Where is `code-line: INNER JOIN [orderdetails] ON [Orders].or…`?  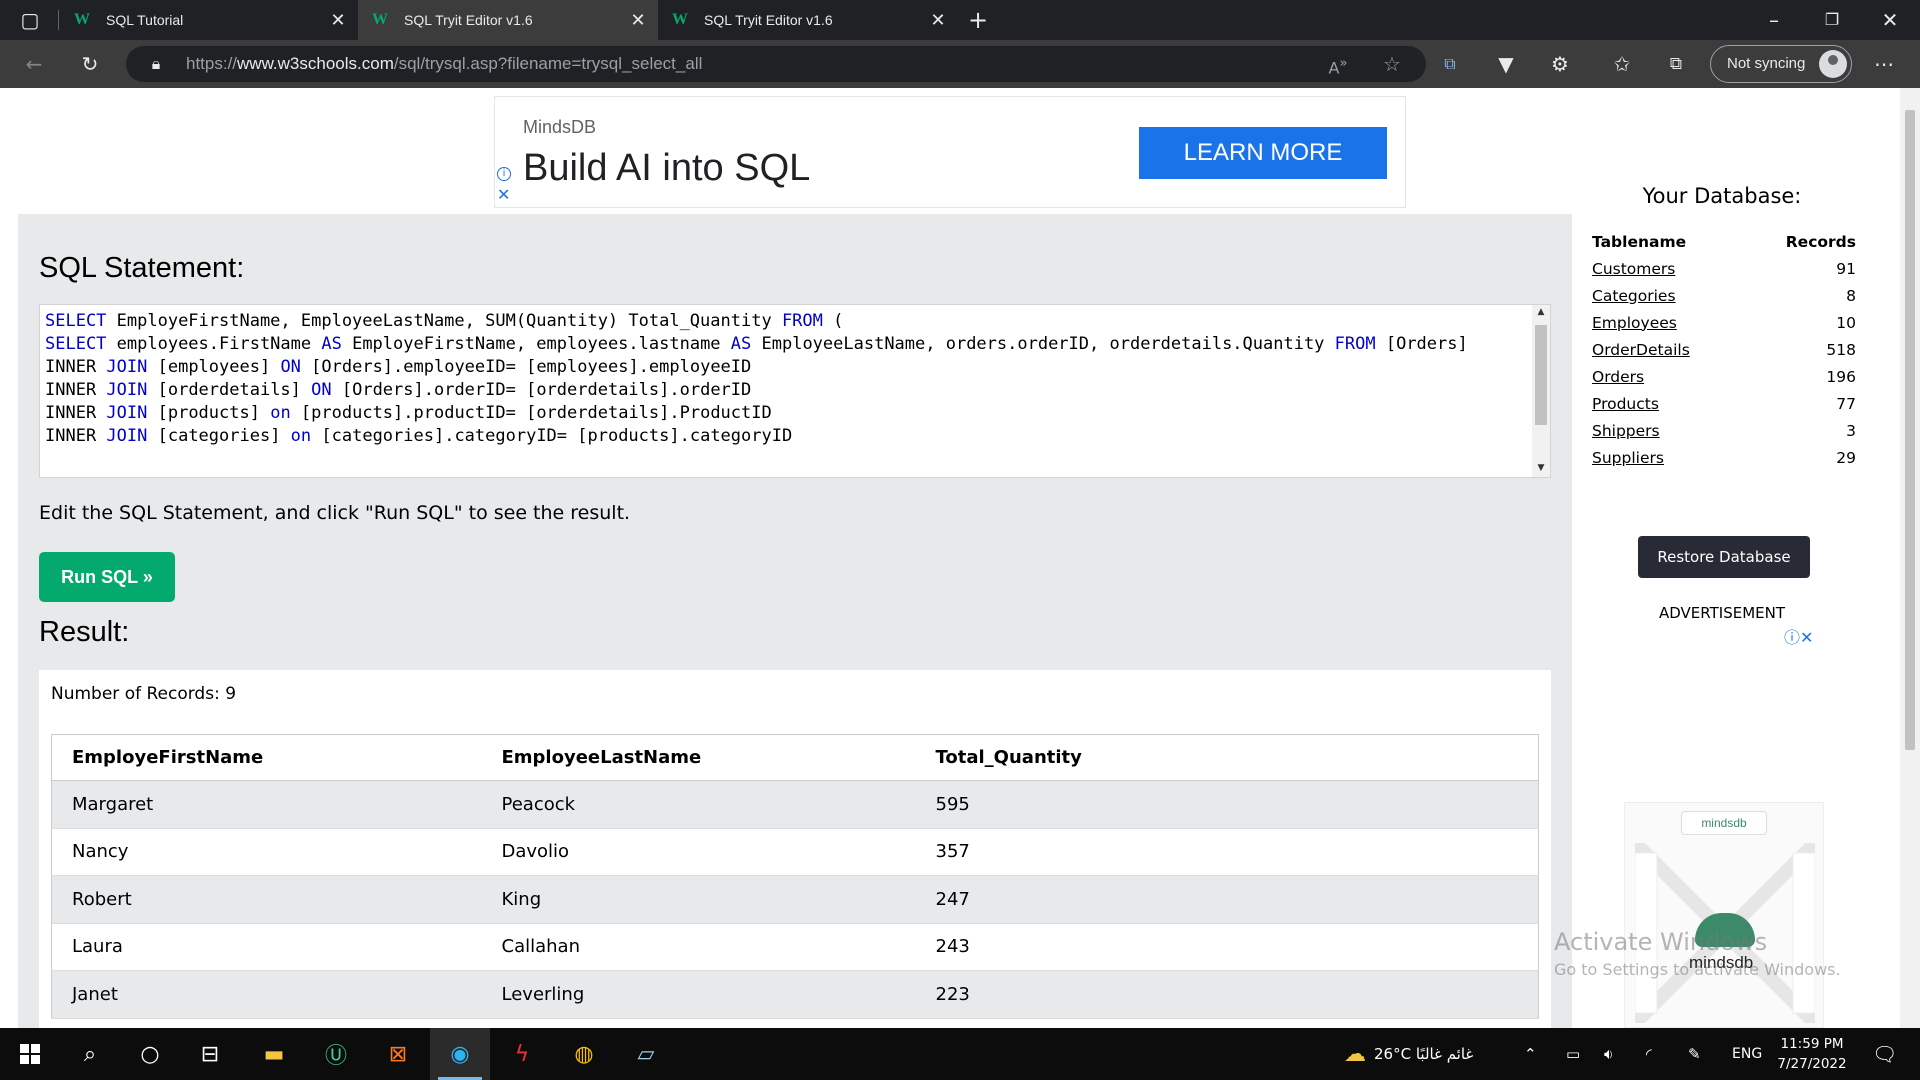
code-line: INNER JOIN [orderdetails] ON [Orders].or… is located at coordinates (398, 390).